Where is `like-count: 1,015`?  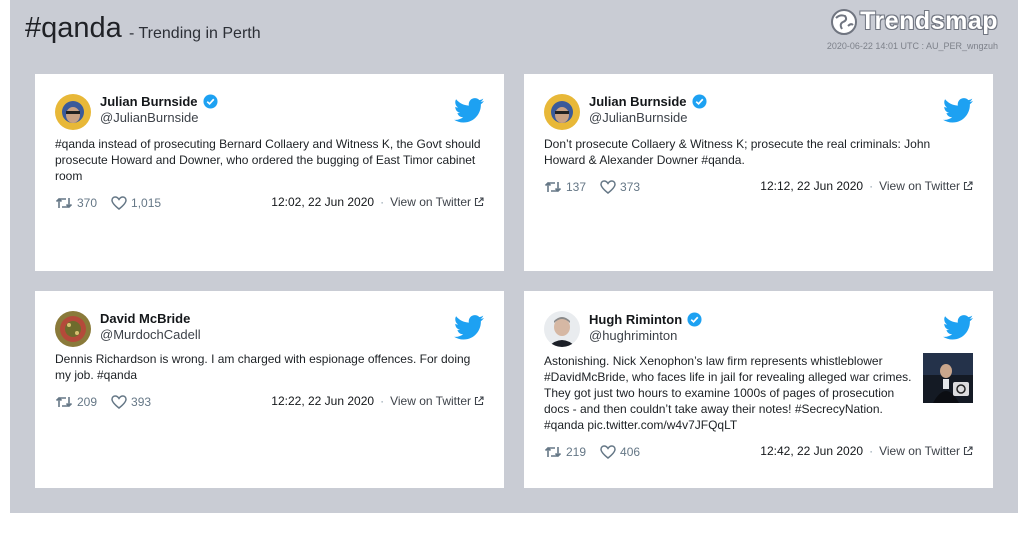
like-count: 1,015 is located at coordinates (136, 203).